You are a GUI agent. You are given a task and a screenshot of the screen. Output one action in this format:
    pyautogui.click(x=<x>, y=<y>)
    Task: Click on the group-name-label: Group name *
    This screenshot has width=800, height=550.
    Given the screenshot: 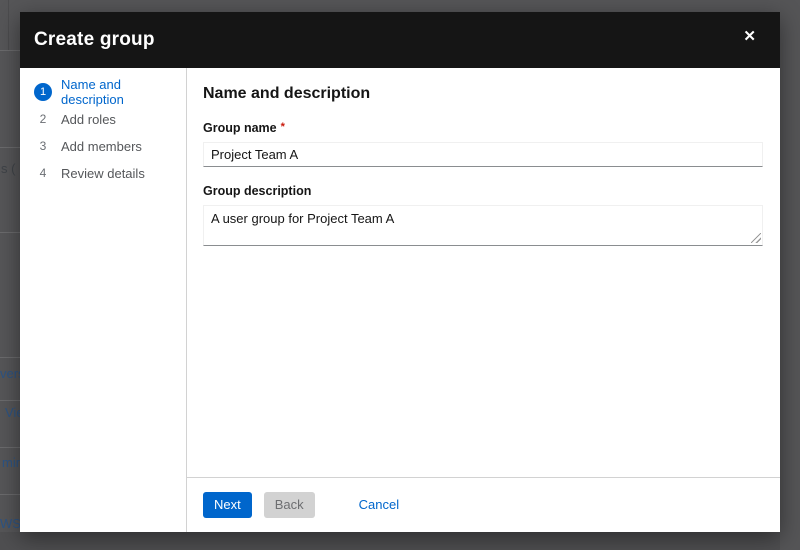 What is the action you would take?
    pyautogui.click(x=244, y=128)
    